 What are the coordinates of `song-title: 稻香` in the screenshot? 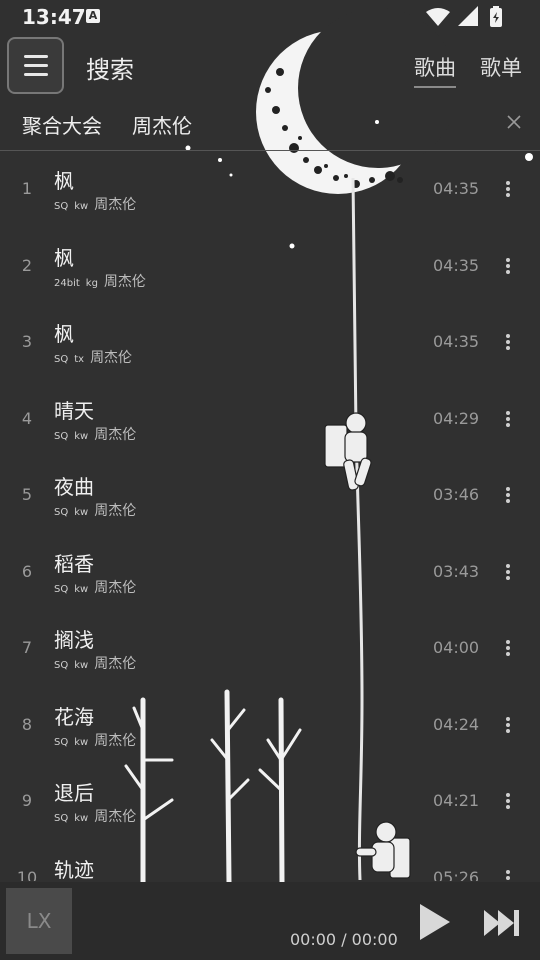 It's located at (74, 564).